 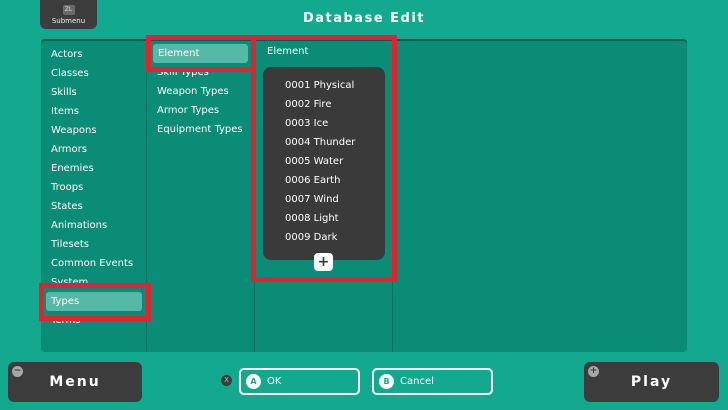 I want to click on menu-button-label: Menu, so click(x=75, y=382).